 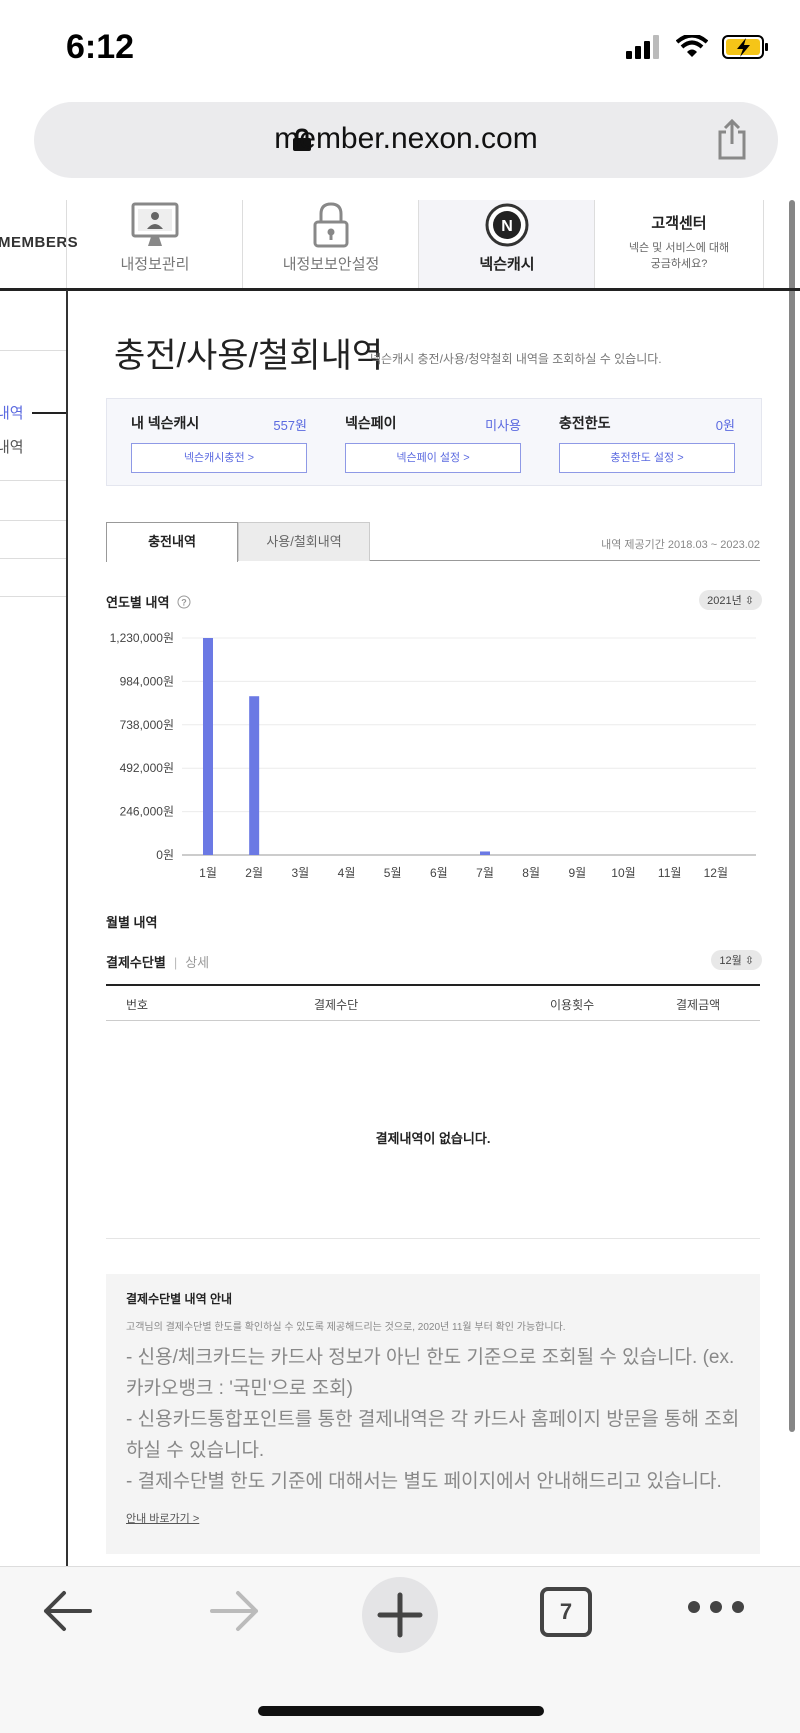 I want to click on home-indicator, so click(x=401, y=1711).